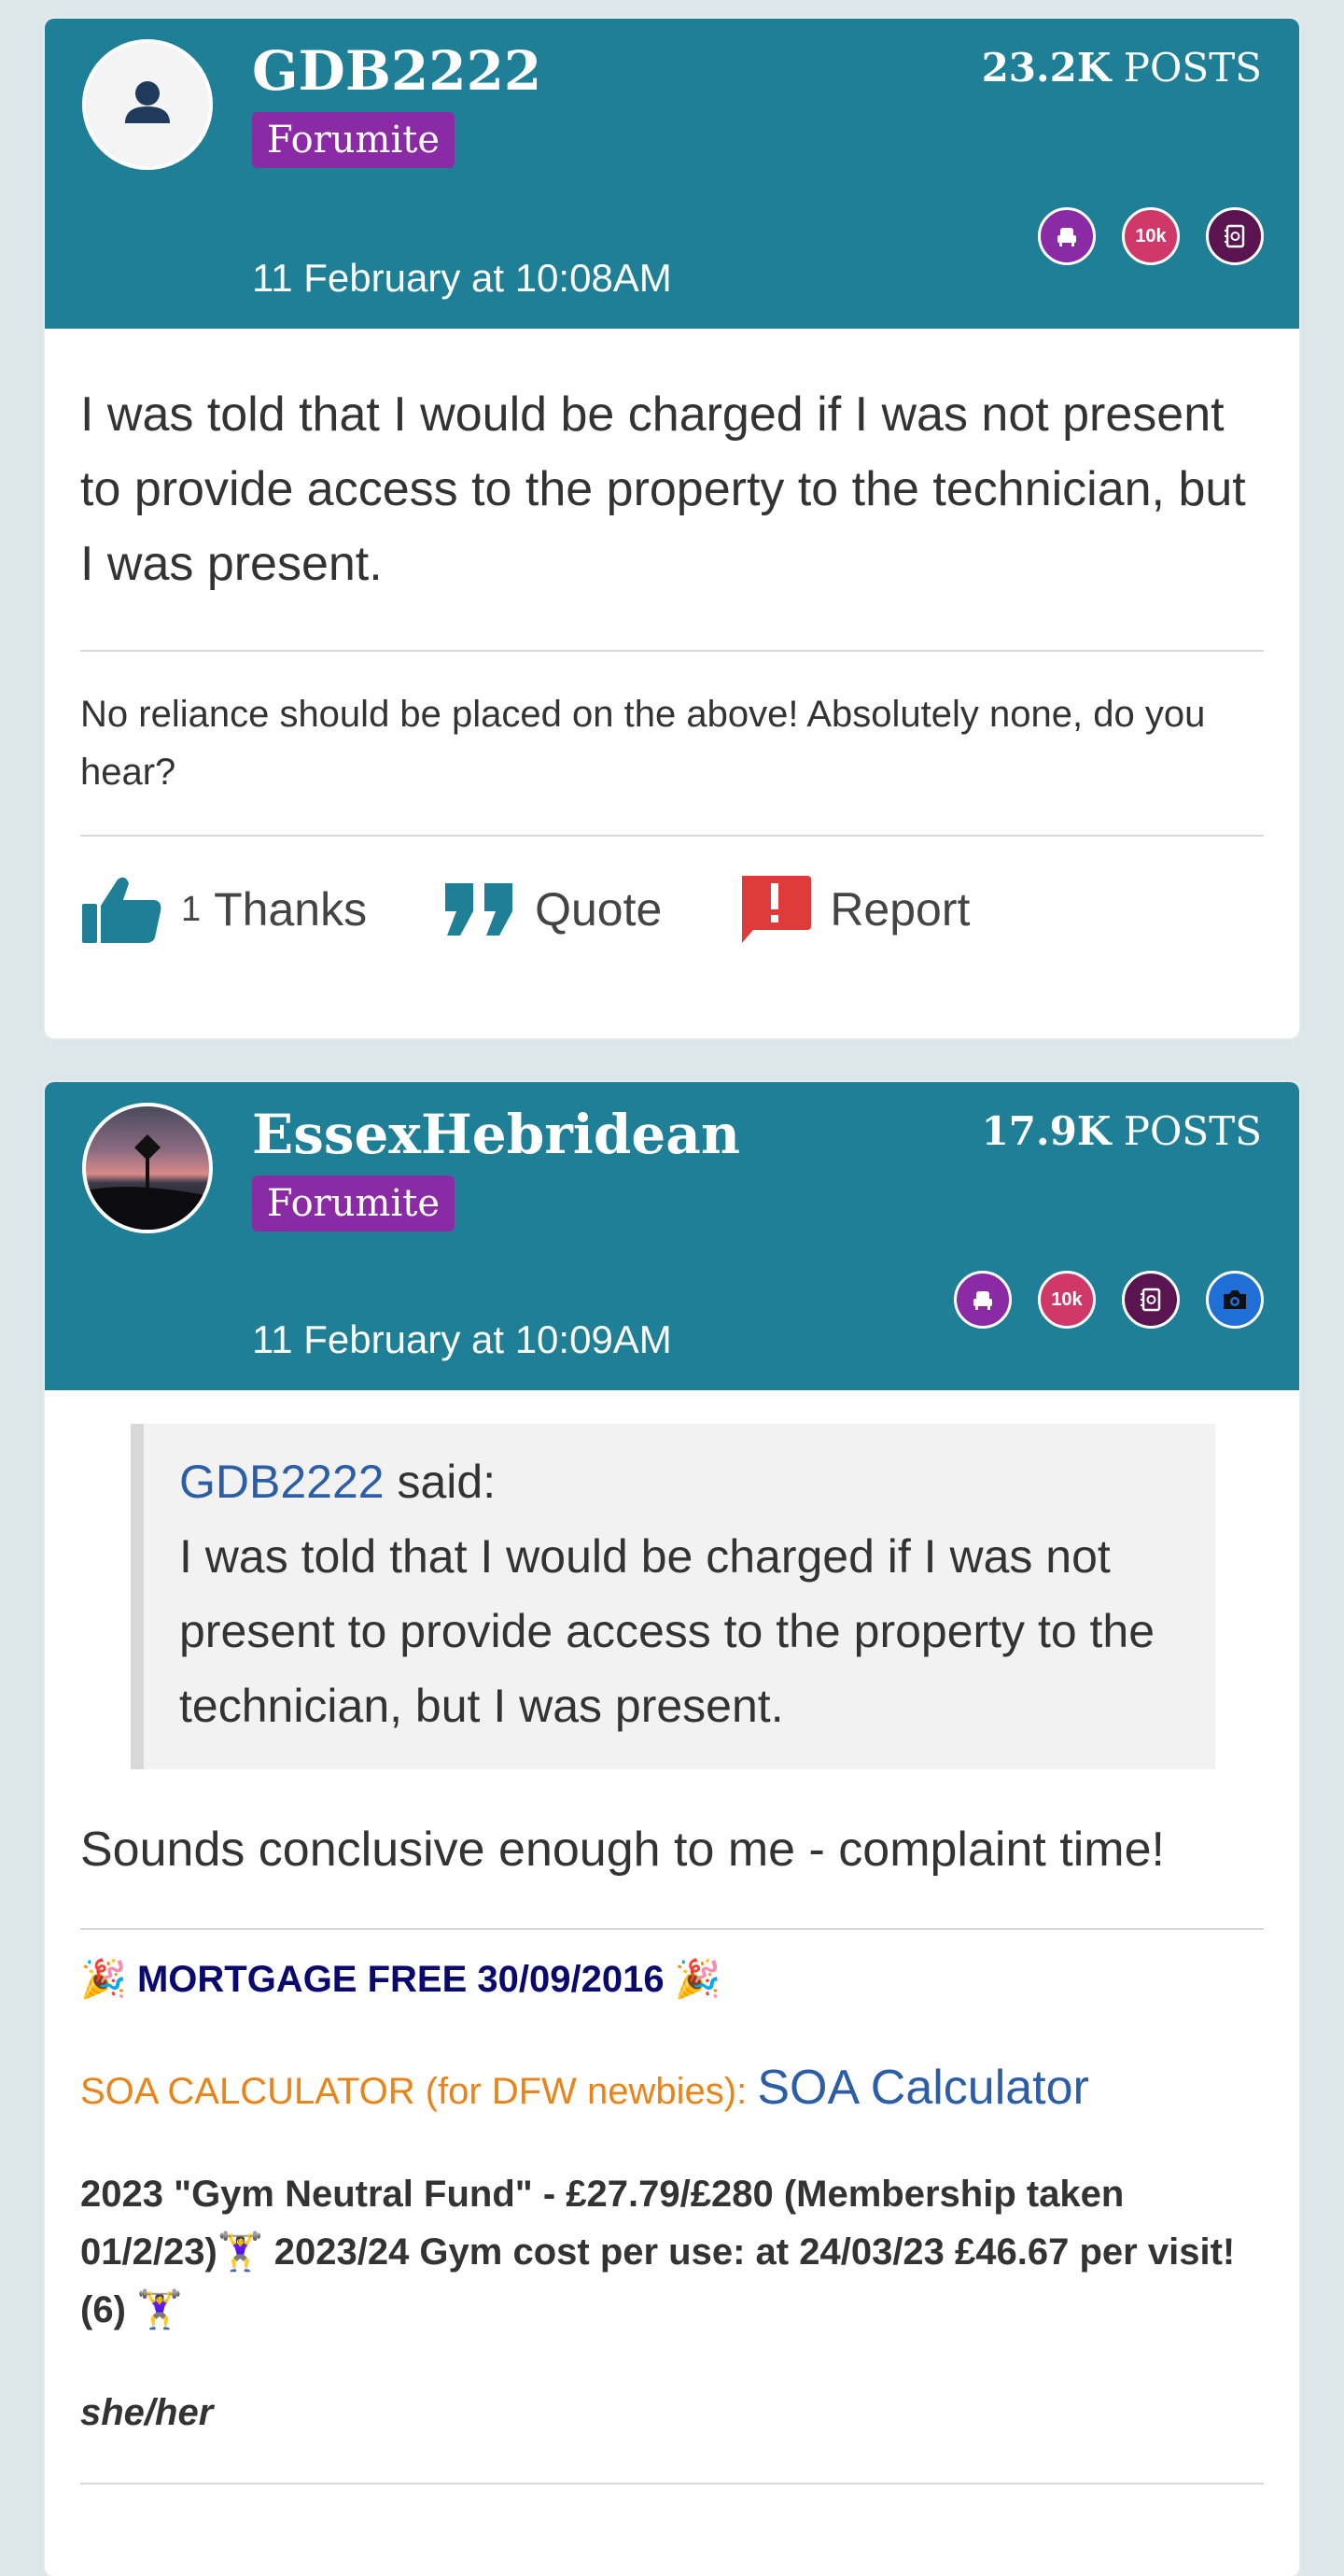  Describe the element at coordinates (777, 910) in the screenshot. I see `report-icon` at that location.